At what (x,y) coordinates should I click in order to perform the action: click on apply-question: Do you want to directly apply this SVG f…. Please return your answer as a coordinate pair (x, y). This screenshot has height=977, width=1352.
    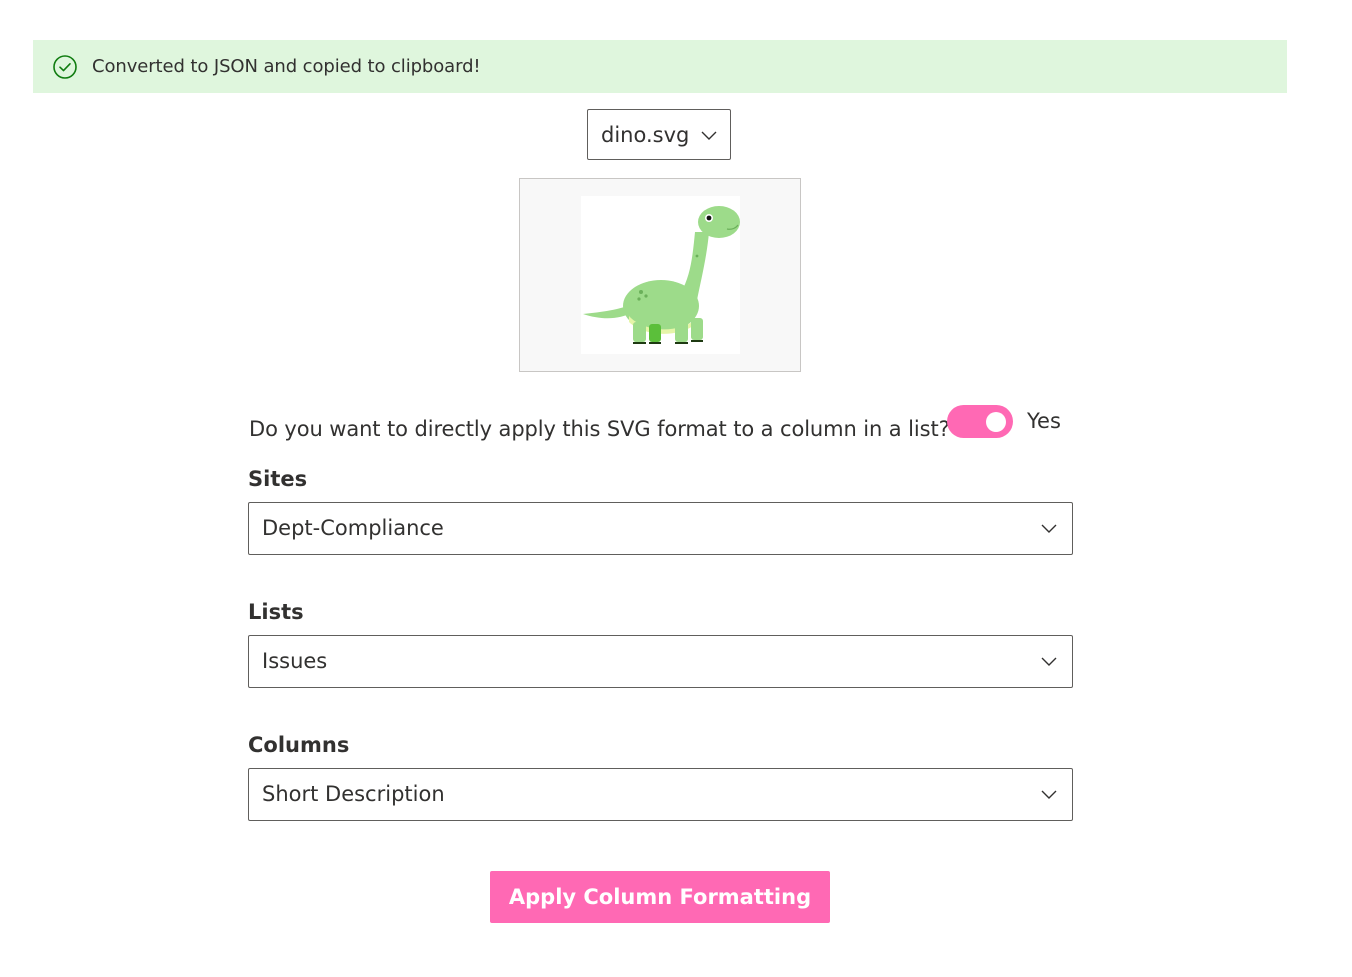
    Looking at the image, I should click on (599, 429).